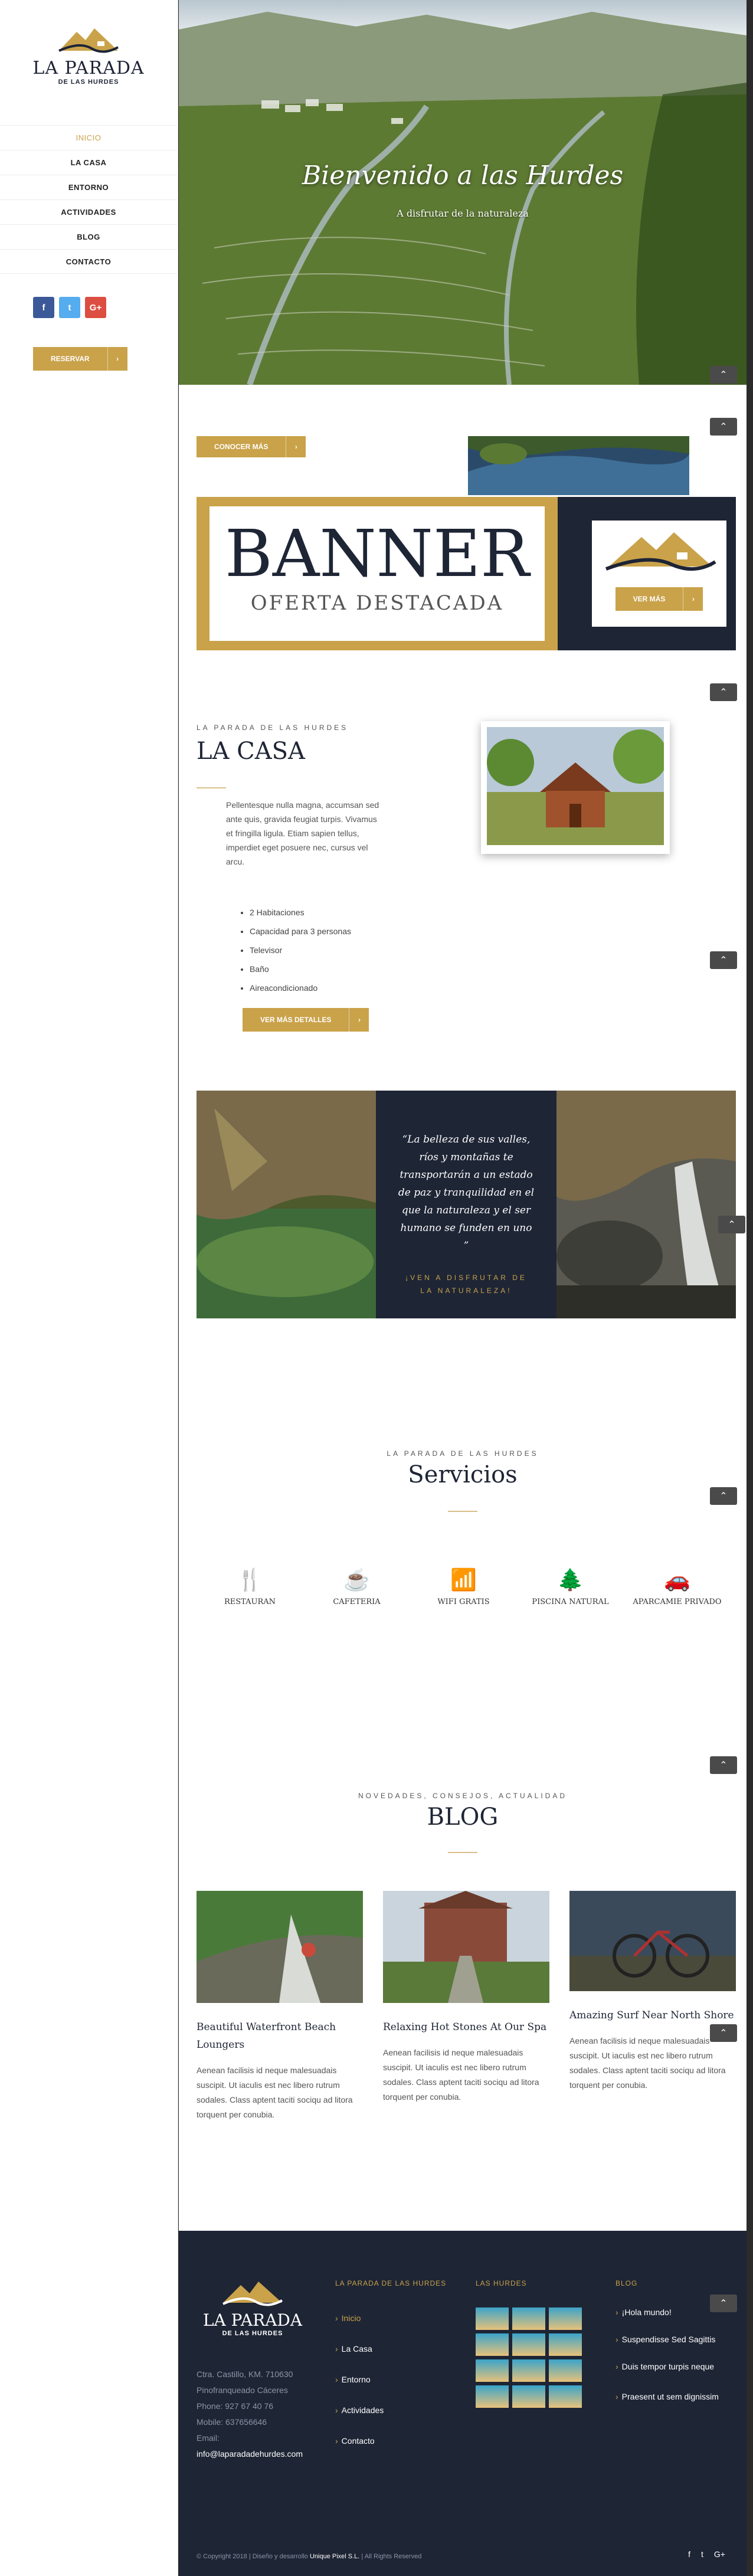 The width and height of the screenshot is (753, 2576). Describe the element at coordinates (463, 1817) in the screenshot. I see `blog-title: BLOG` at that location.